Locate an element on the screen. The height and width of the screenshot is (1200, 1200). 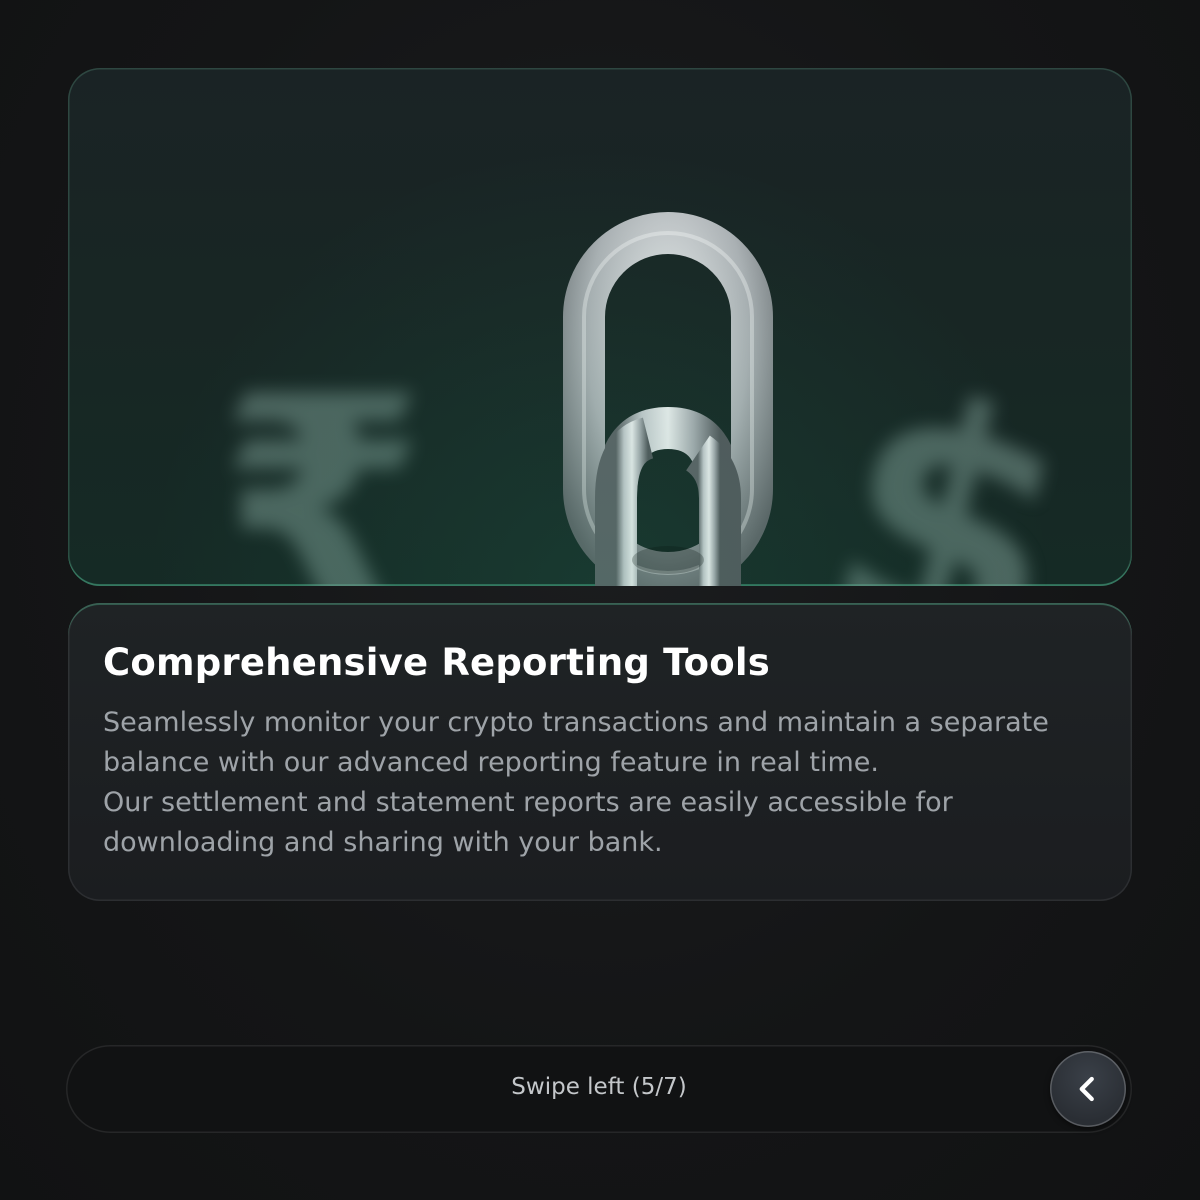
swipe-label: Swipe left (5/7) is located at coordinates (599, 1087).